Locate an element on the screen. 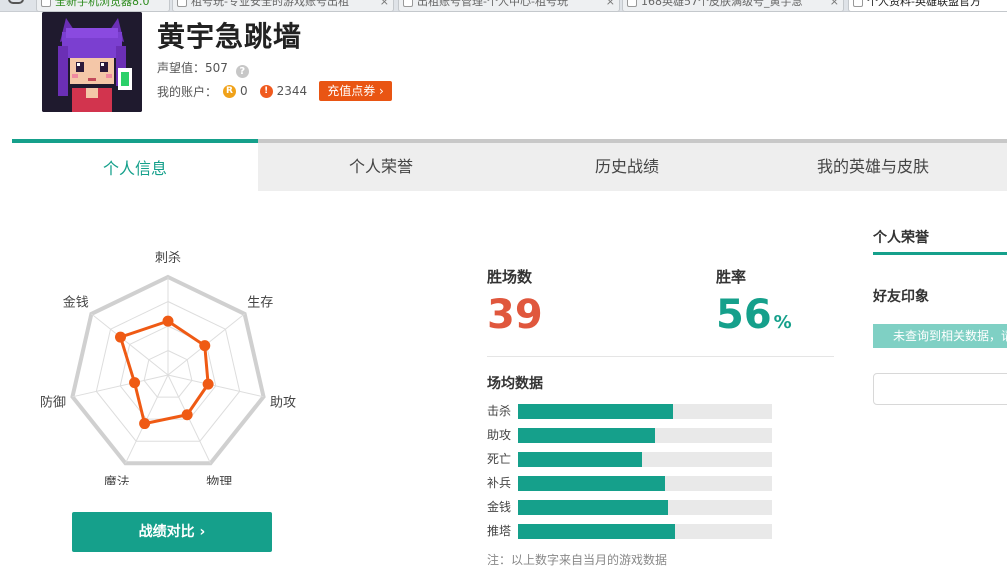  point-coupon-value: 2344 is located at coordinates (292, 91).